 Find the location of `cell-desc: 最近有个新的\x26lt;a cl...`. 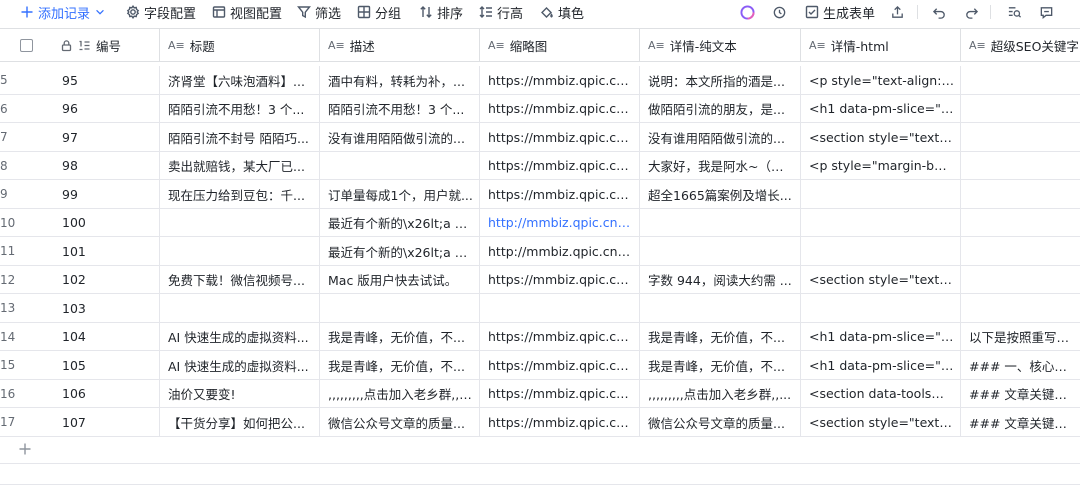

cell-desc: 最近有个新的\x26lt;a cl... is located at coordinates (400, 222).